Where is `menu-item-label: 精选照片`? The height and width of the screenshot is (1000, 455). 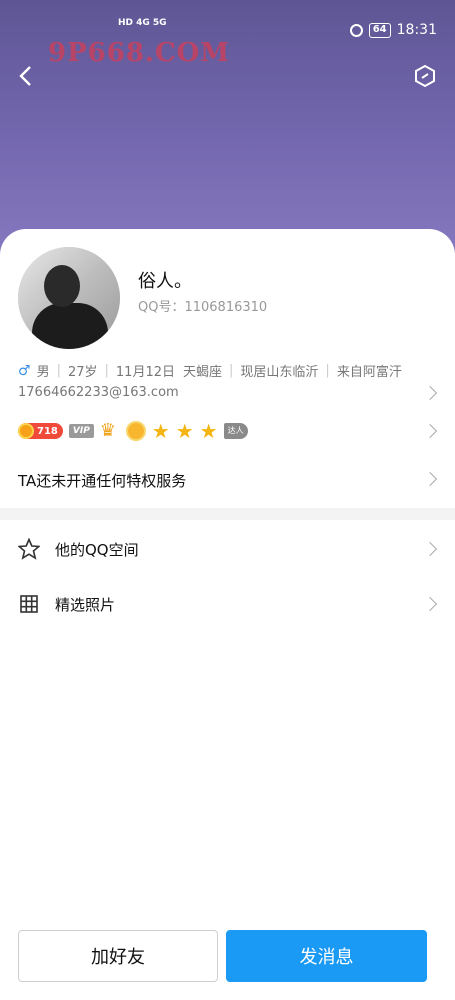
menu-item-label: 精选照片 is located at coordinates (85, 604).